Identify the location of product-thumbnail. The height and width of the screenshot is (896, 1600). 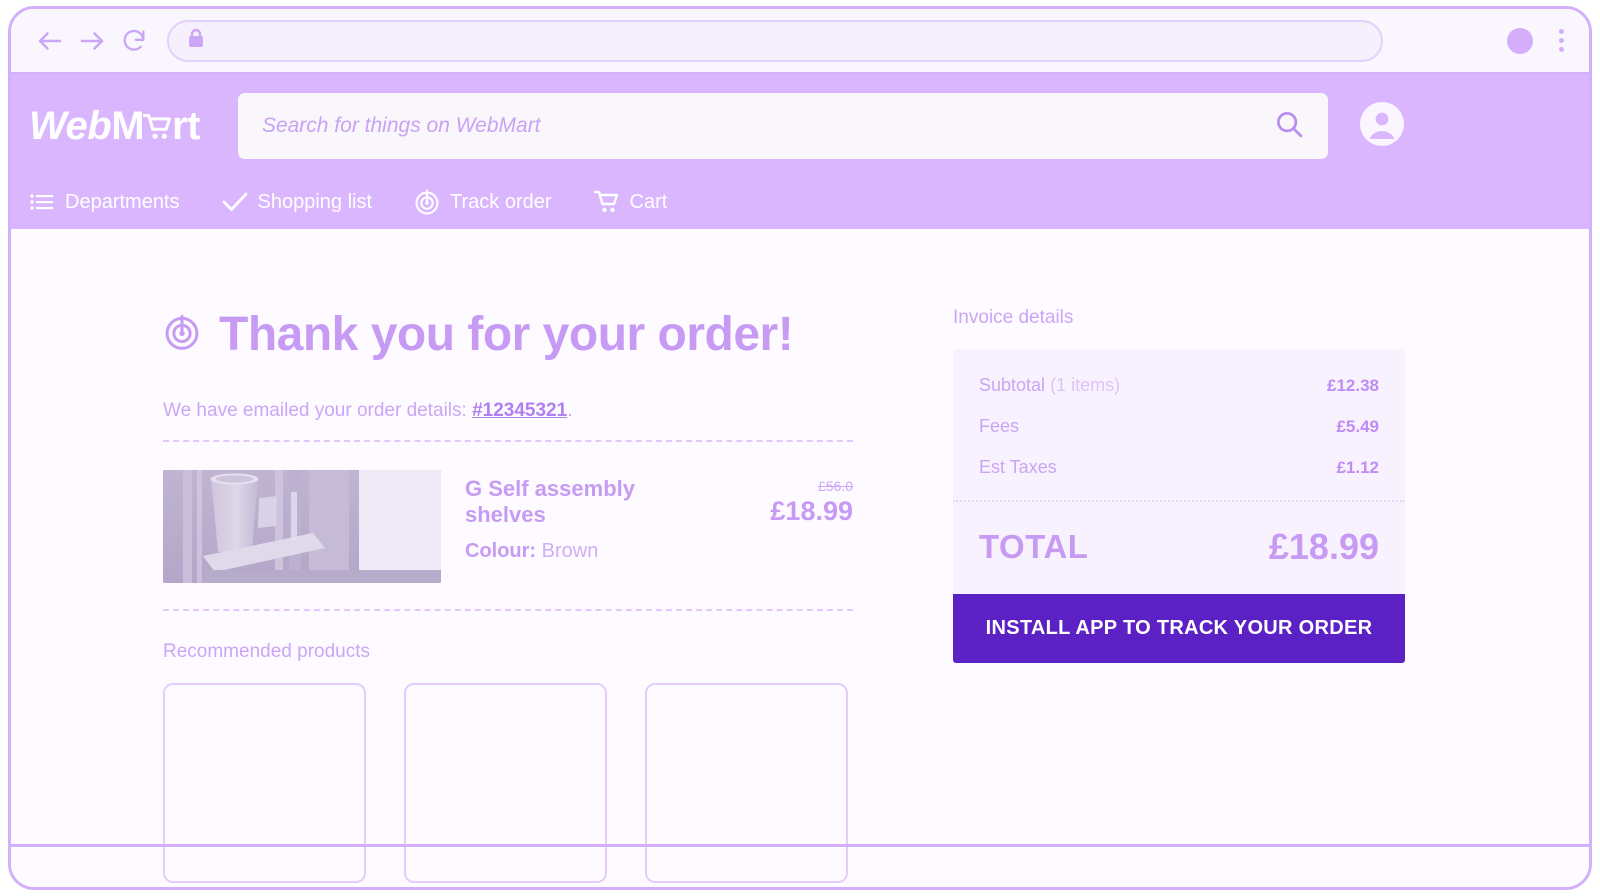
(302, 526).